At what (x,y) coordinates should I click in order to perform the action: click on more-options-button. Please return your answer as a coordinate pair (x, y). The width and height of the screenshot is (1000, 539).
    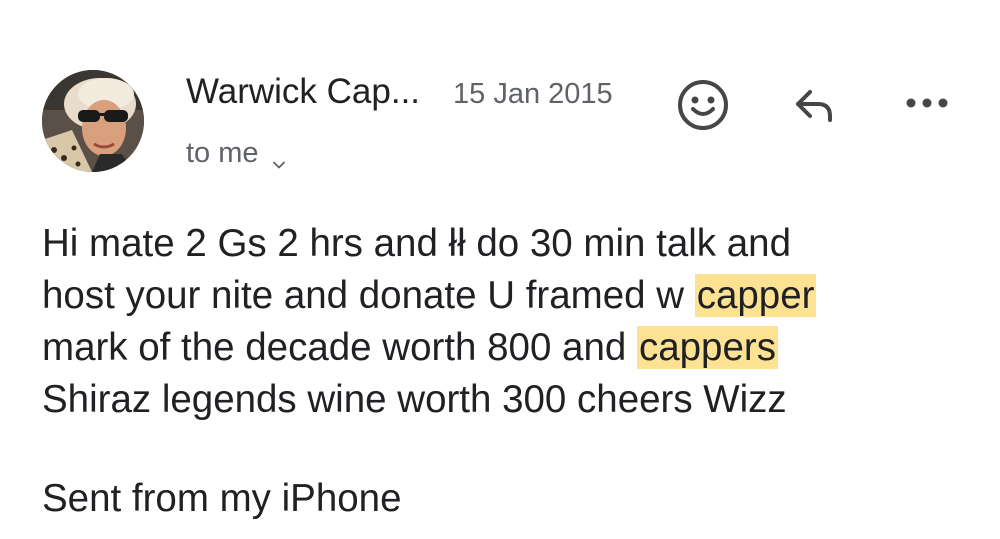
    Looking at the image, I should click on (927, 103).